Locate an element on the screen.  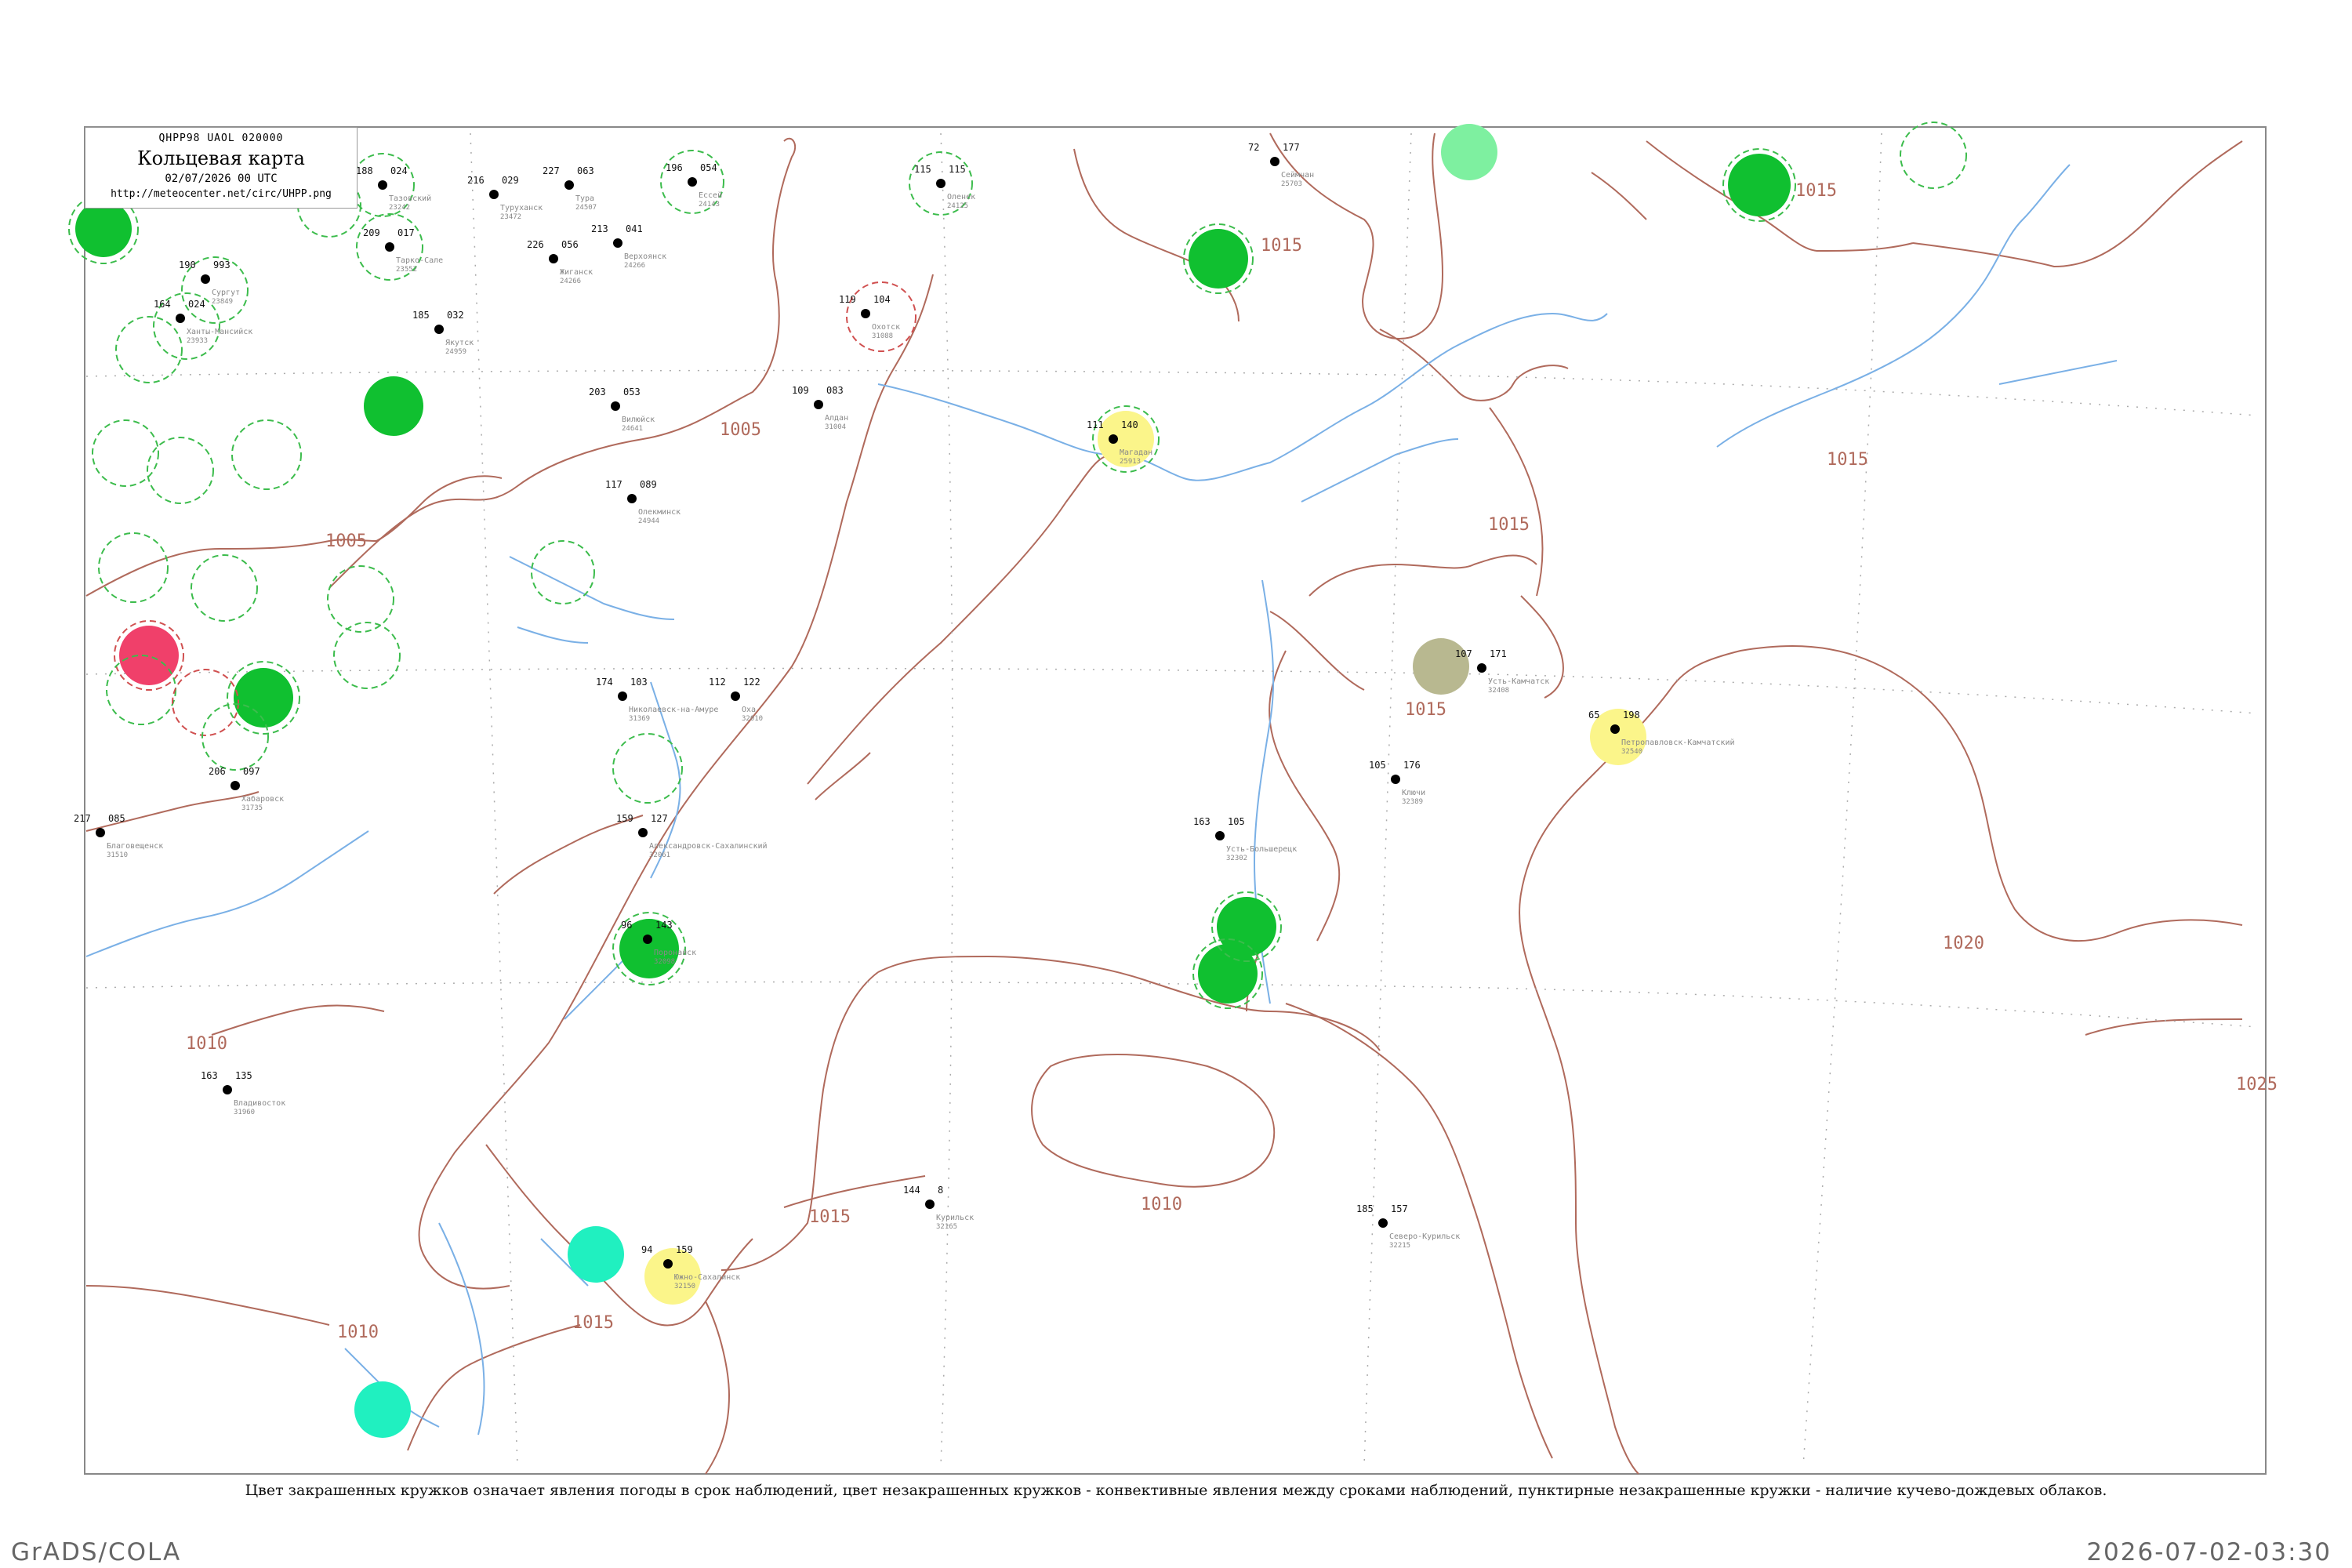
station-name: Александровск-Сахалинский is located at coordinates (708, 846).